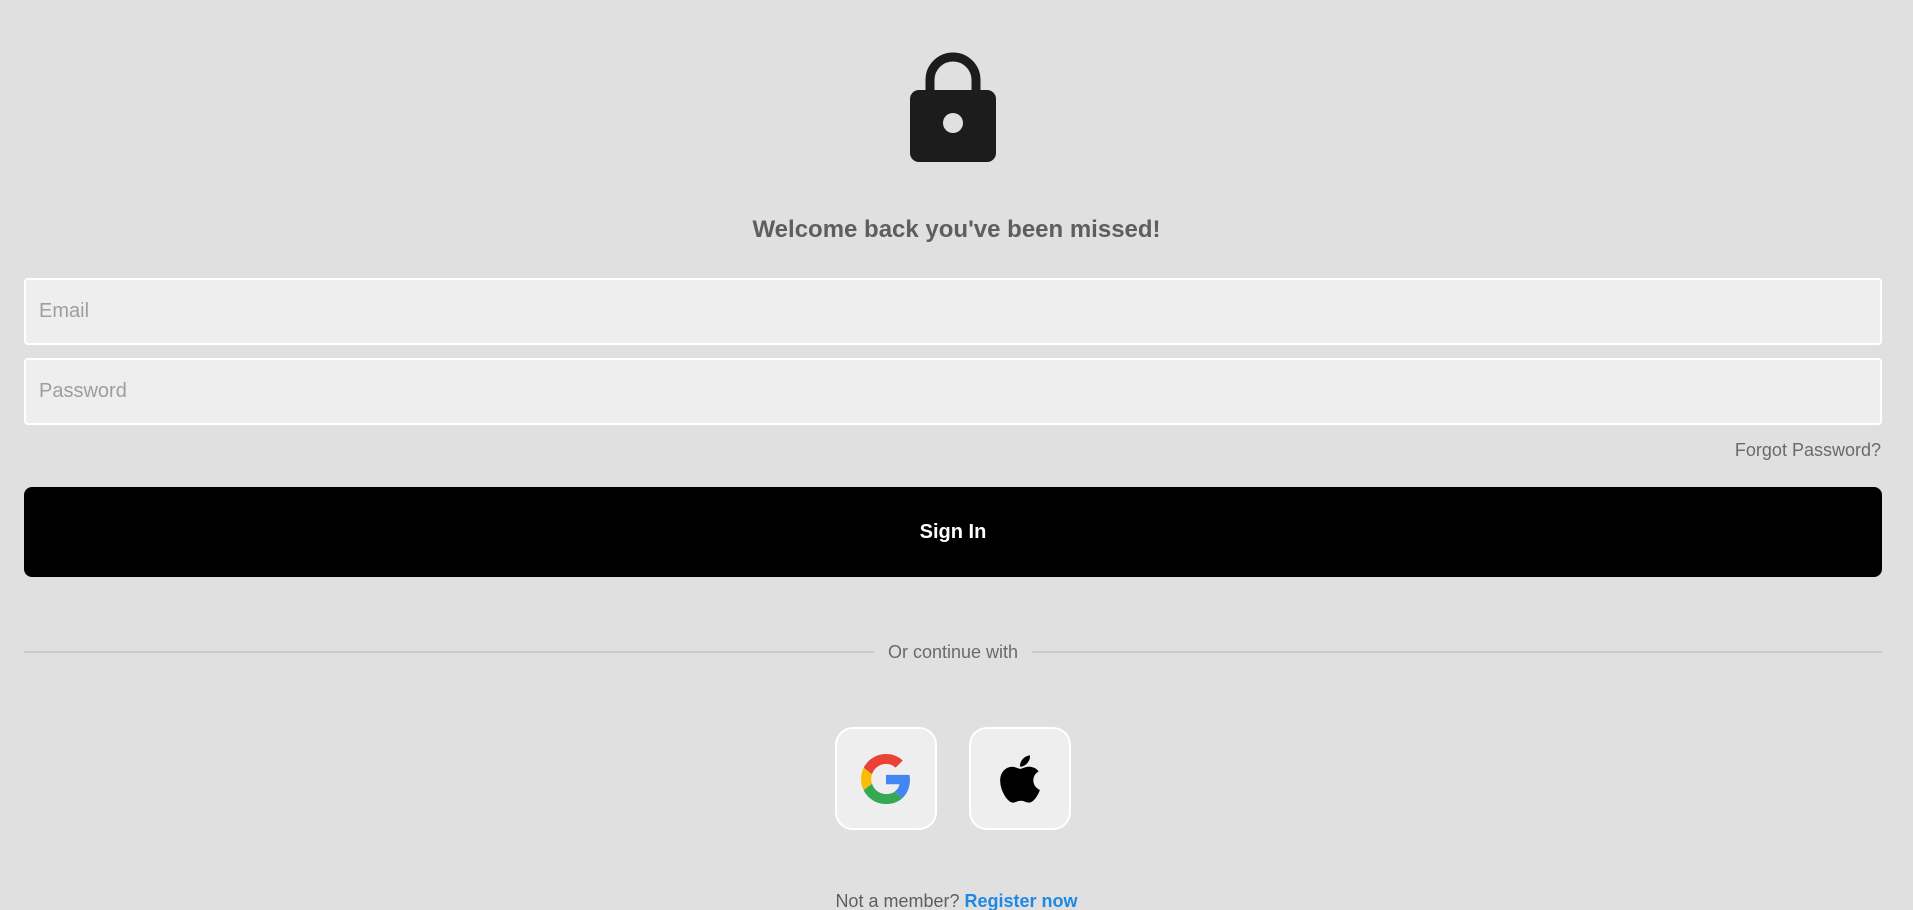 Image resolution: width=1913 pixels, height=910 pixels. Describe the element at coordinates (953, 107) in the screenshot. I see `lock-icon` at that location.